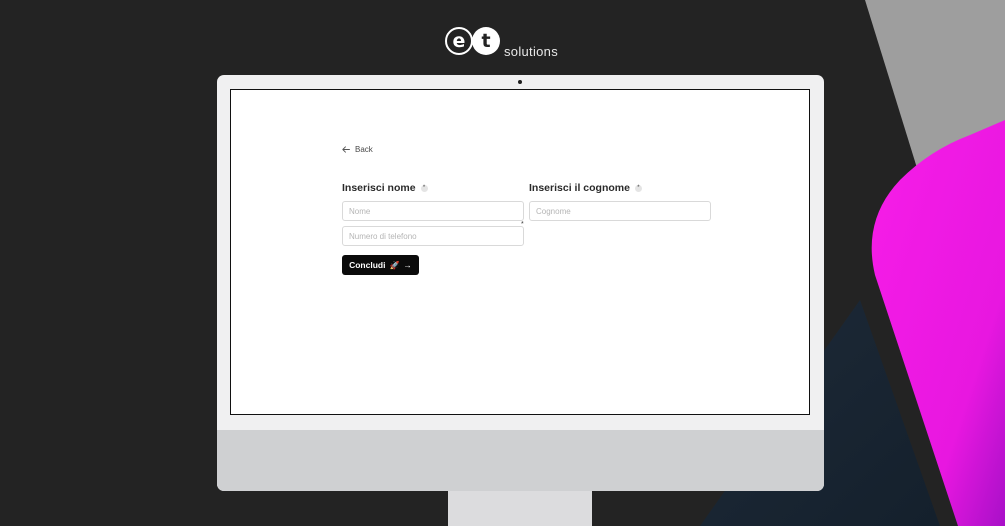  Describe the element at coordinates (394, 265) in the screenshot. I see `rocket-icon: 🚀` at that location.